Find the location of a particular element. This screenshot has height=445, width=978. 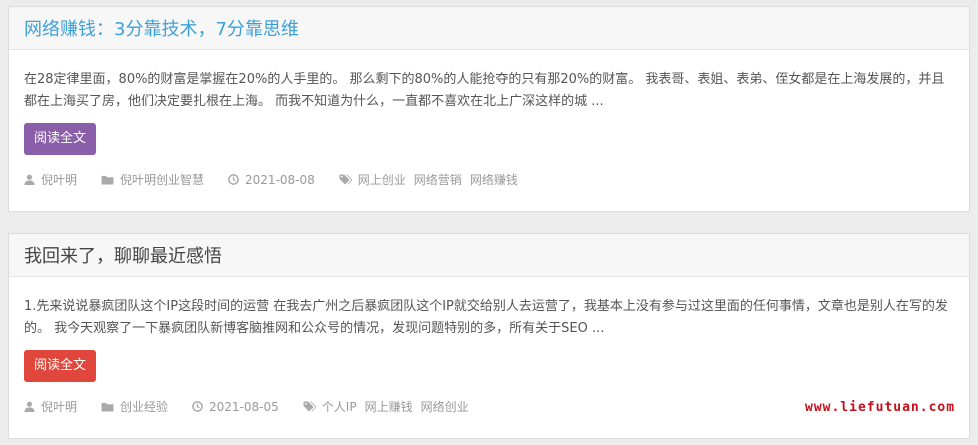

category-name: 倪叶明创业智慧 is located at coordinates (162, 180).